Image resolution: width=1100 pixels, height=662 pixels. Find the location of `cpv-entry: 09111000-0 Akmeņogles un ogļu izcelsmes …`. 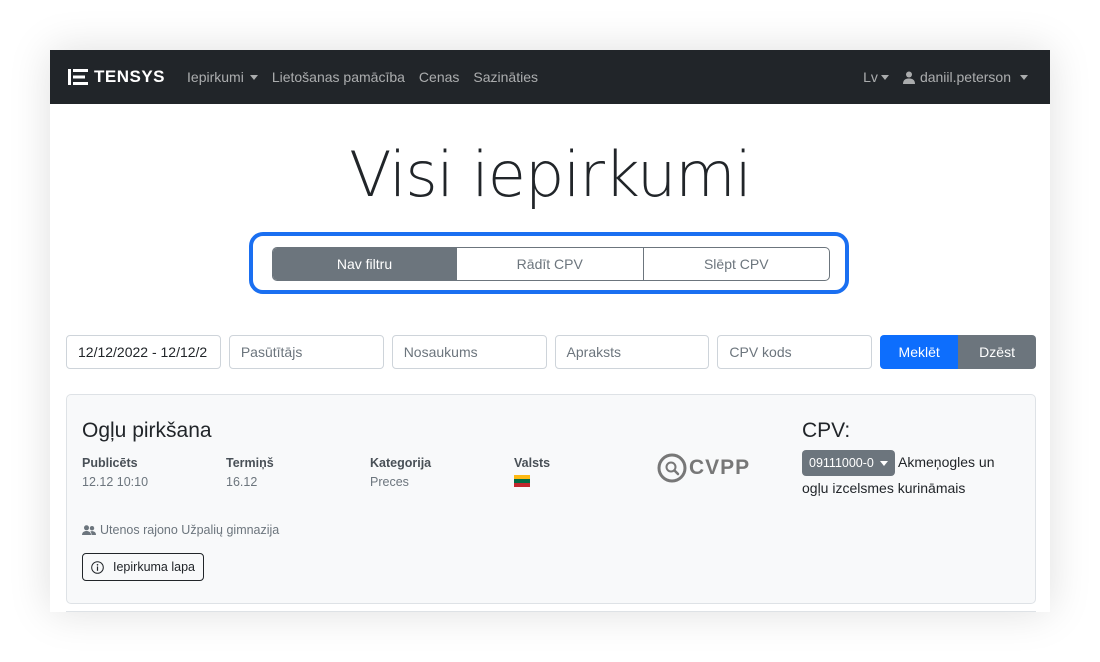

cpv-entry: 09111000-0 Akmeņogles un ogļu izcelsmes … is located at coordinates (912, 475).